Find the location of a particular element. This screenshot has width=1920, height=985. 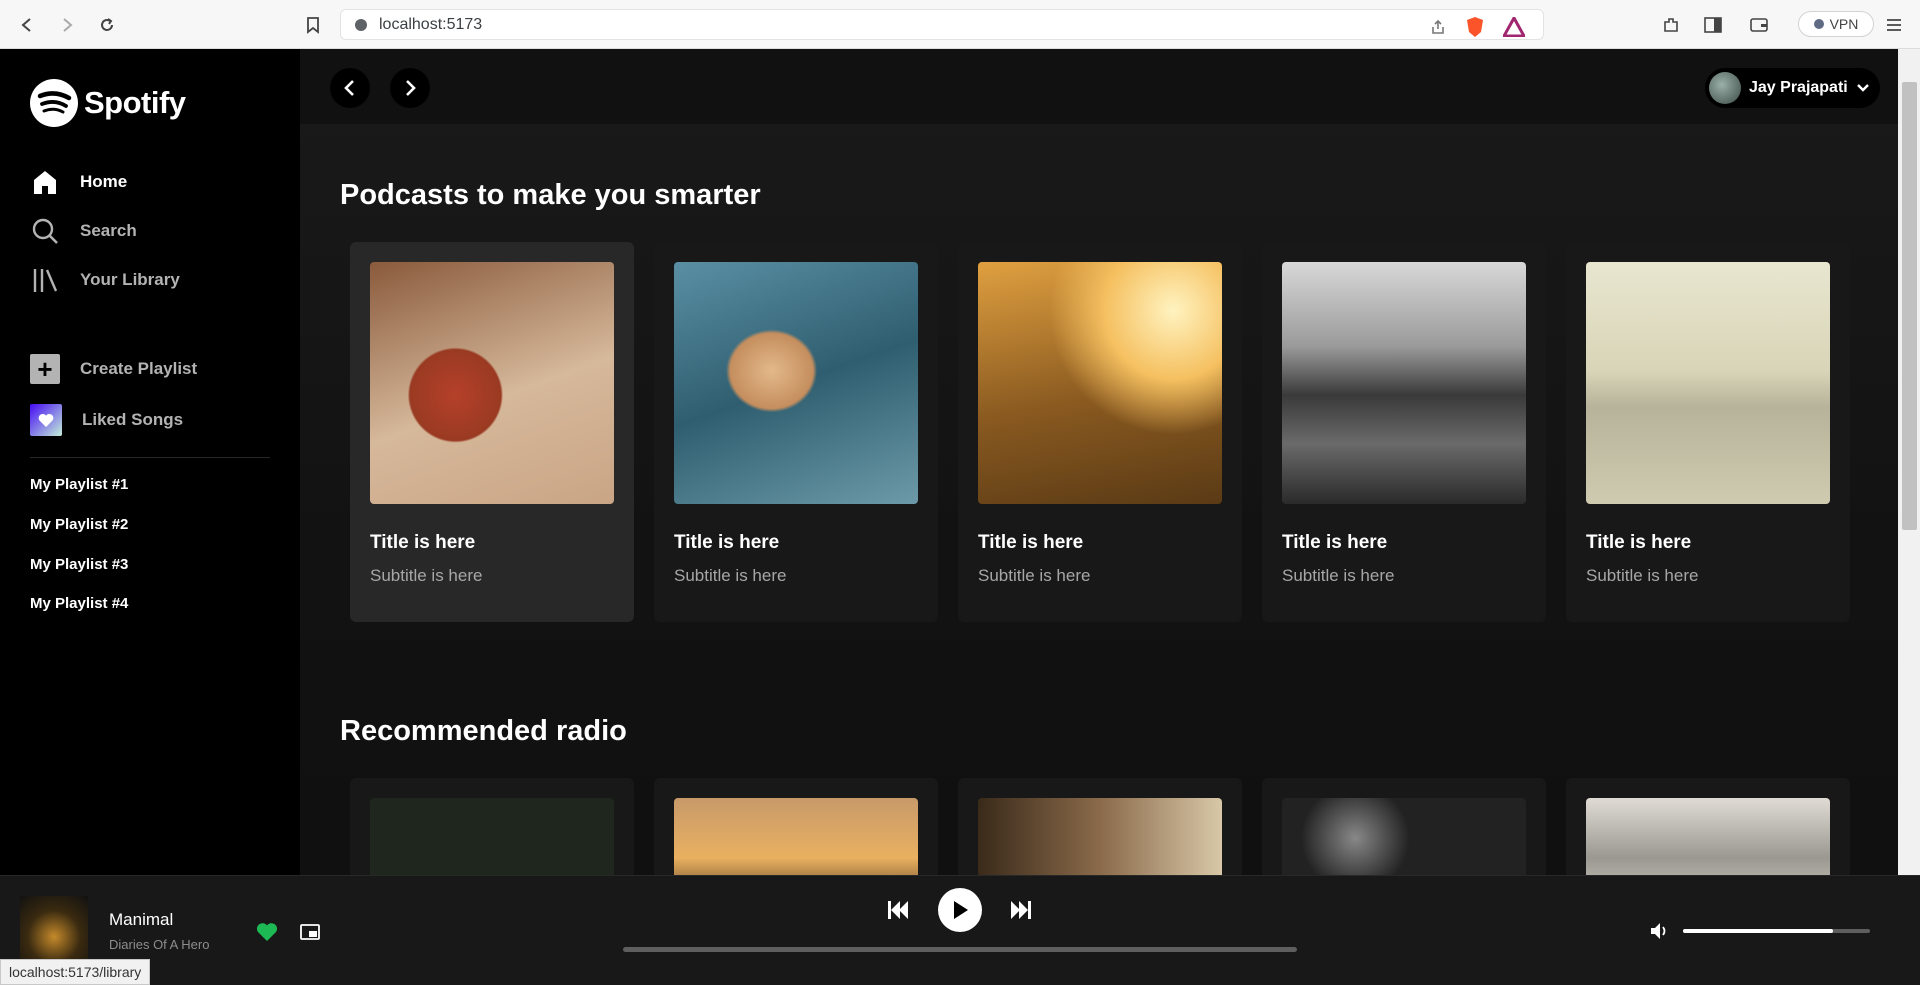

bookmark-icon is located at coordinates (313, 25).